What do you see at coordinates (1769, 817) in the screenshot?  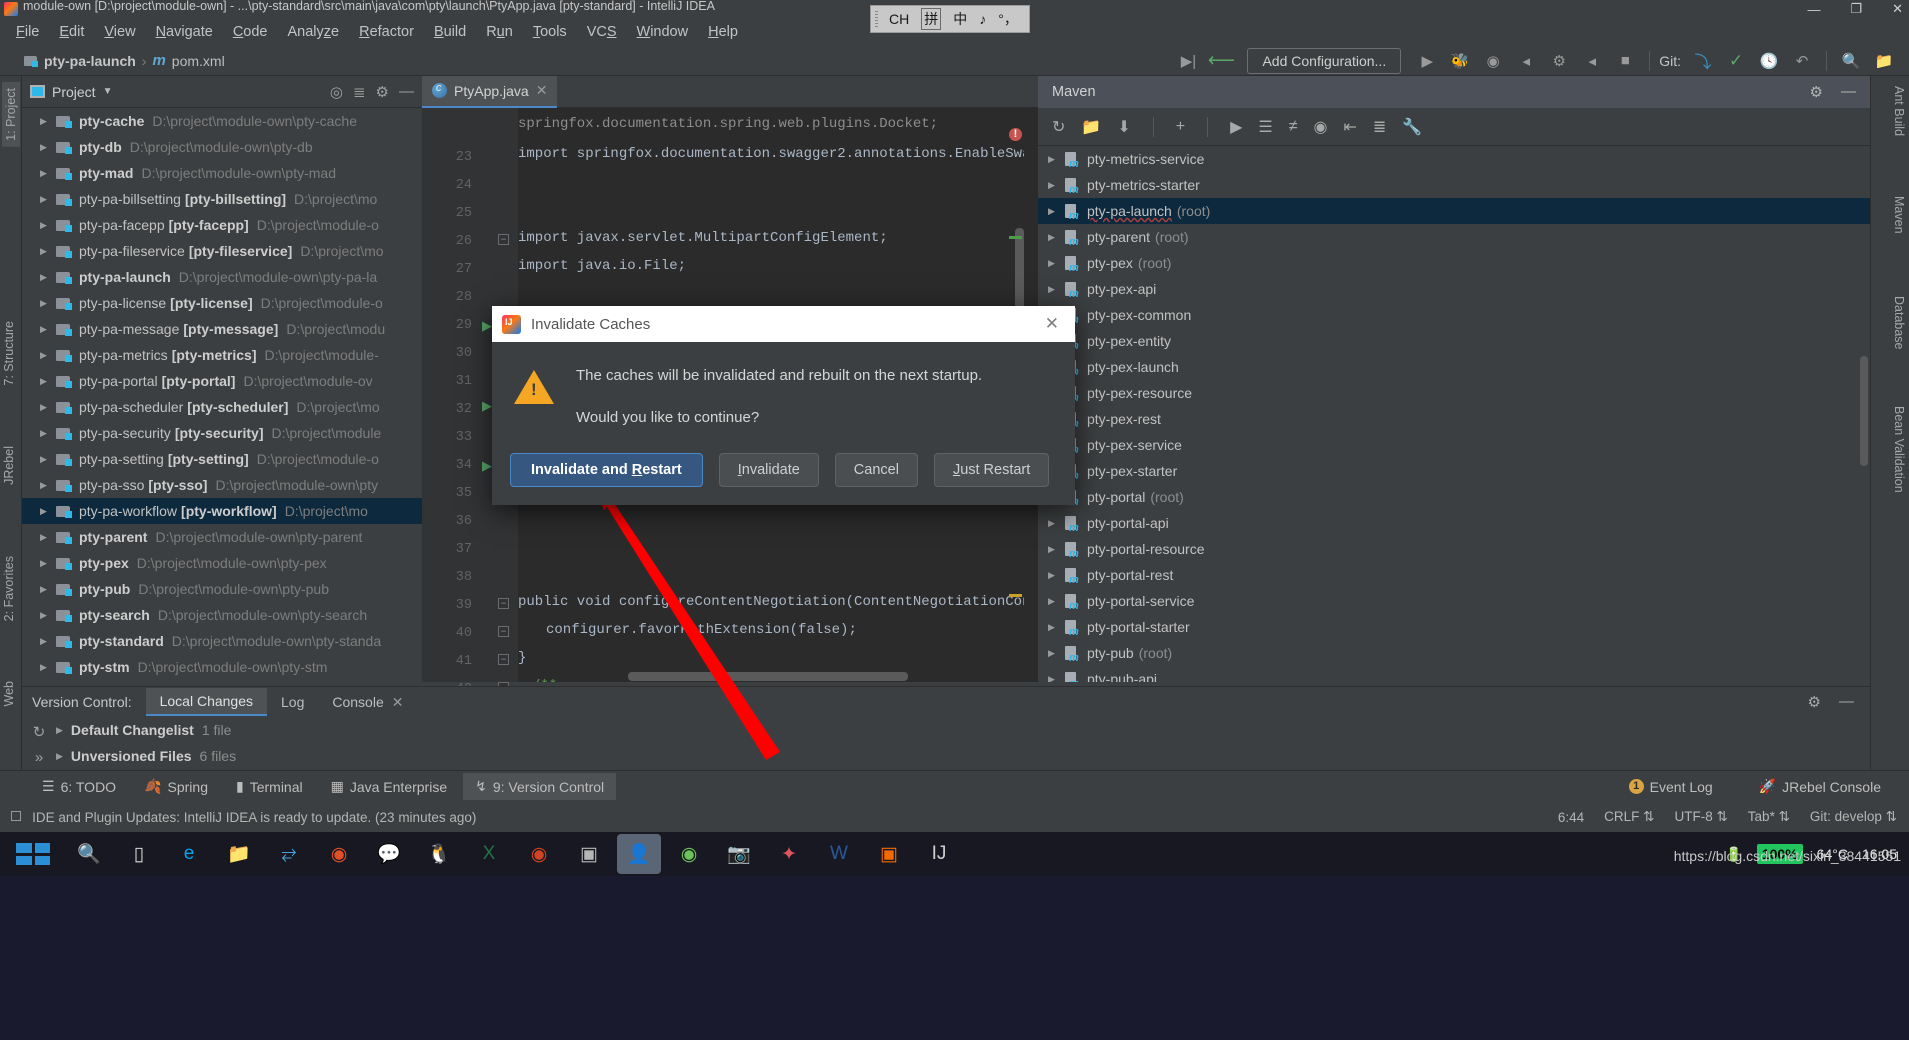 I see `indent-setting: Tab* ⇅` at bounding box center [1769, 817].